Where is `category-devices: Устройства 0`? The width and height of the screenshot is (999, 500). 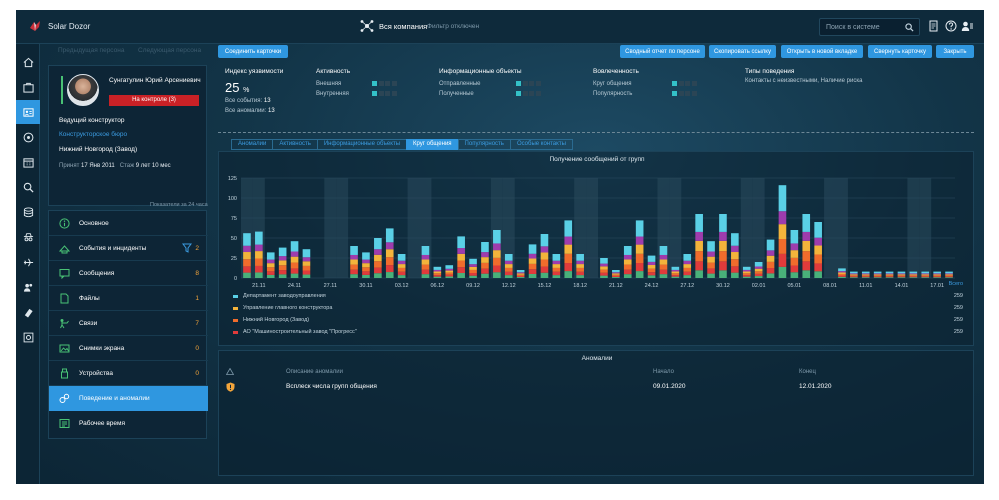 category-devices: Устройства 0 is located at coordinates (128, 373).